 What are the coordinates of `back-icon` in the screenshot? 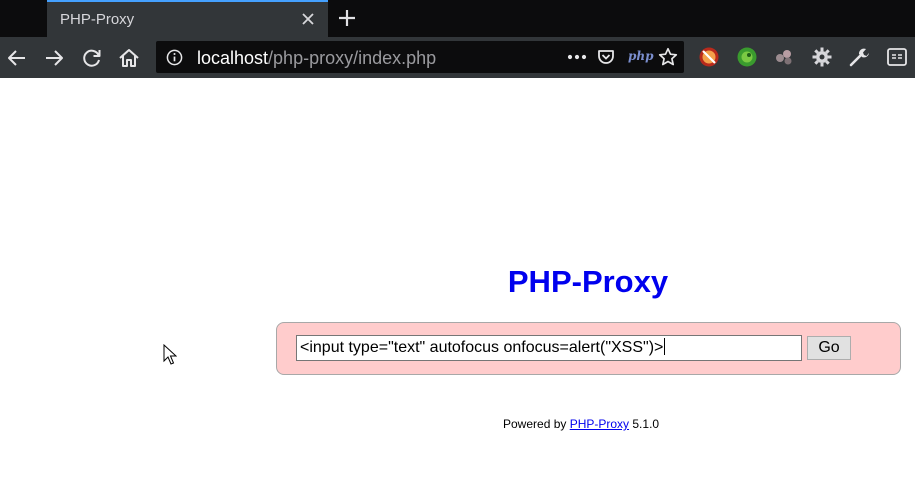 It's located at (17, 58).